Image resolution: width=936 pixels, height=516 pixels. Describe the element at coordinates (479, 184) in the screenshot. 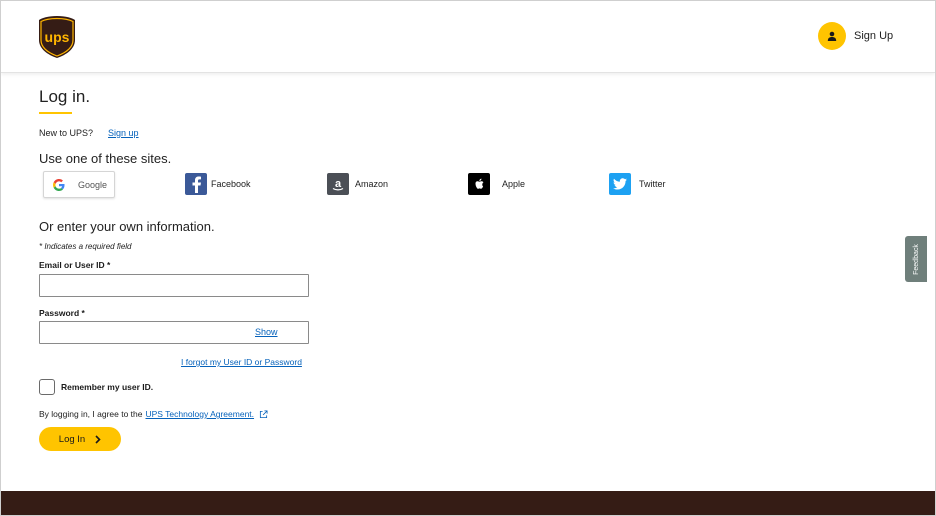

I see `apple-icon` at that location.